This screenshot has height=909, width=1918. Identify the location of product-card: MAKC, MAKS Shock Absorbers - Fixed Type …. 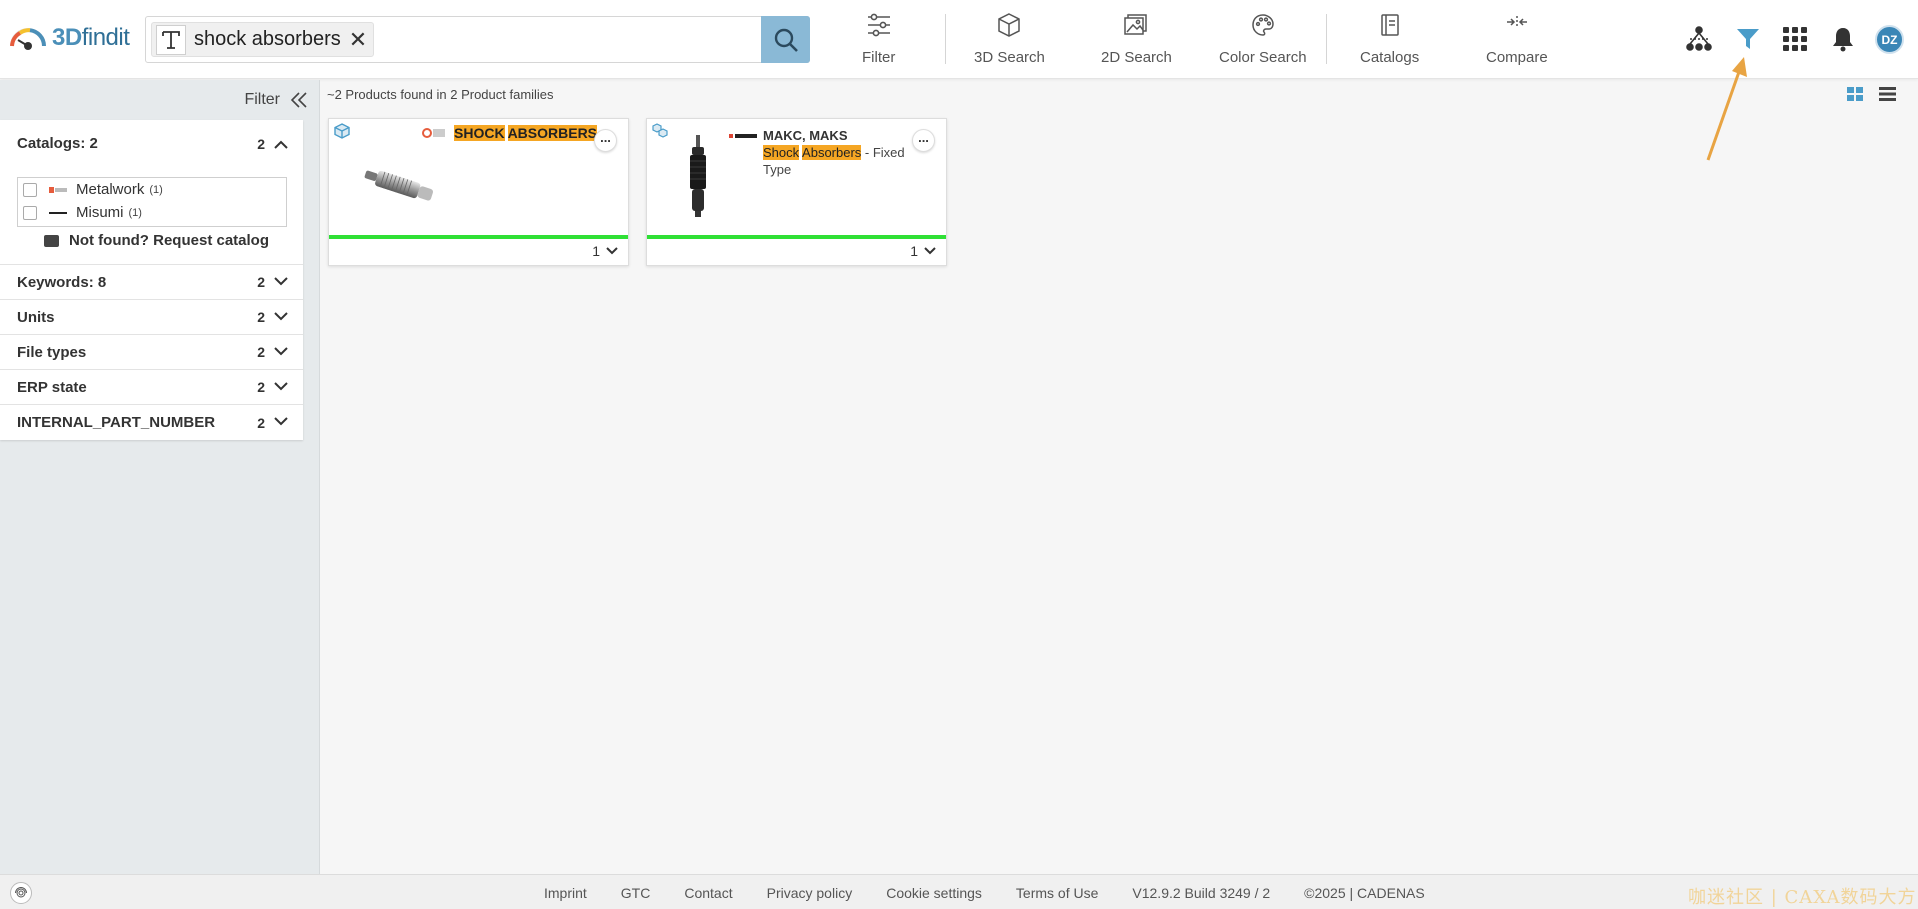
(796, 192).